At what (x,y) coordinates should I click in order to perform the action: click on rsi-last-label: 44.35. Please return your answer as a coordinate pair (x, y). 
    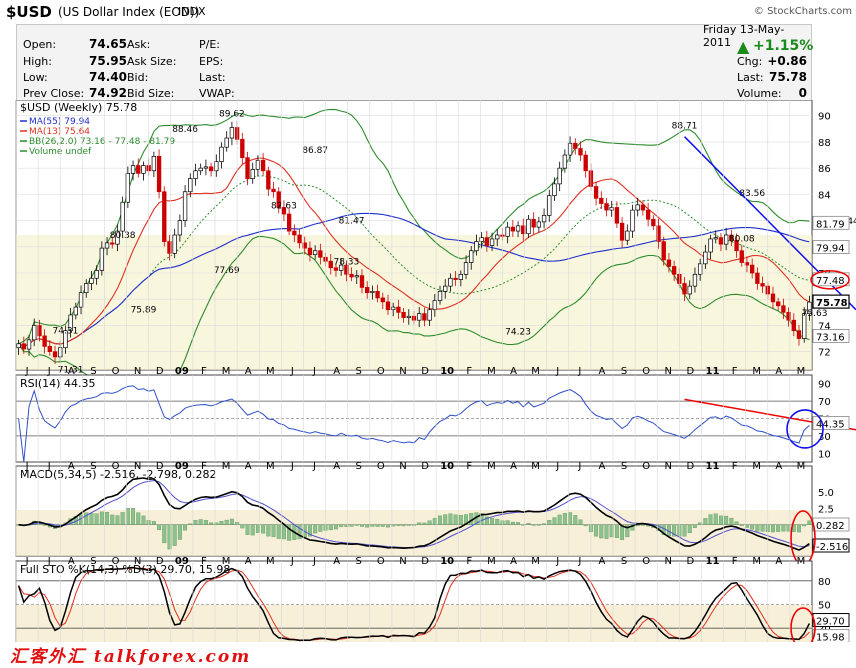
    Looking at the image, I should click on (830, 424).